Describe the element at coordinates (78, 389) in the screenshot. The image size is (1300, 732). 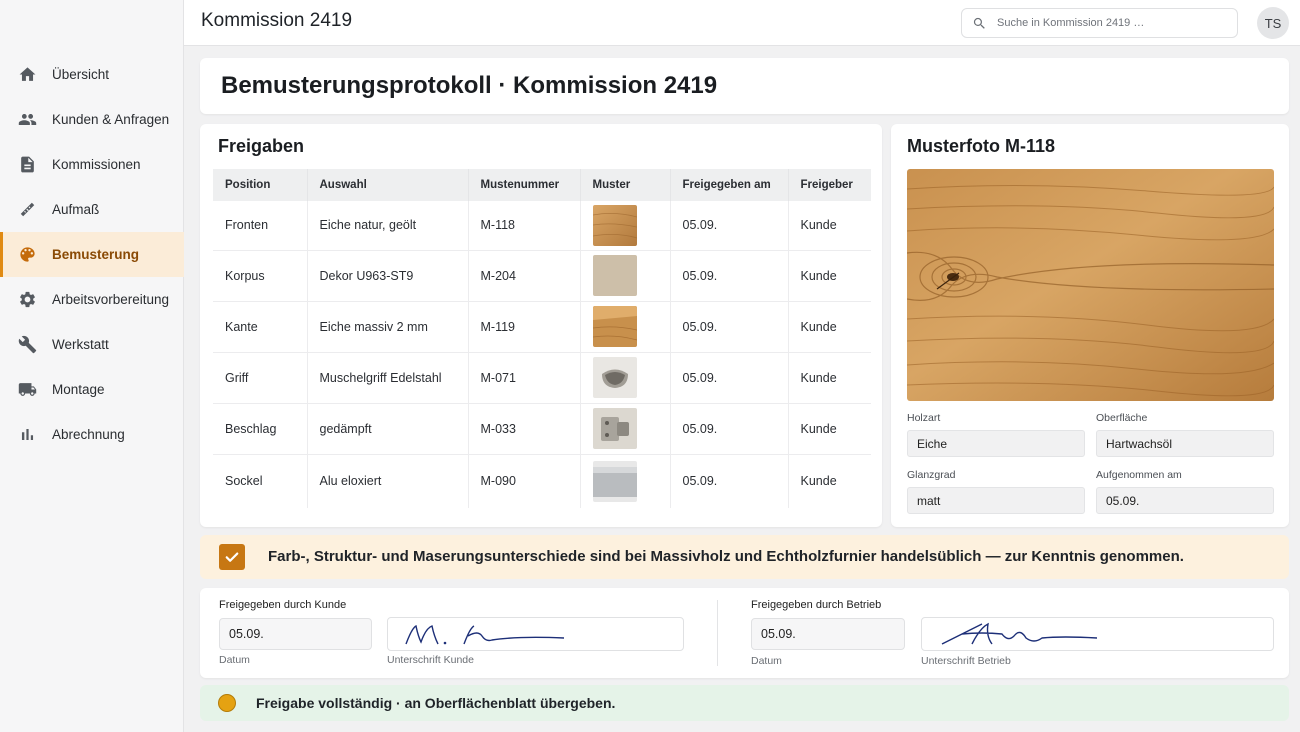
I see `sidebar-item-label: Montage` at that location.